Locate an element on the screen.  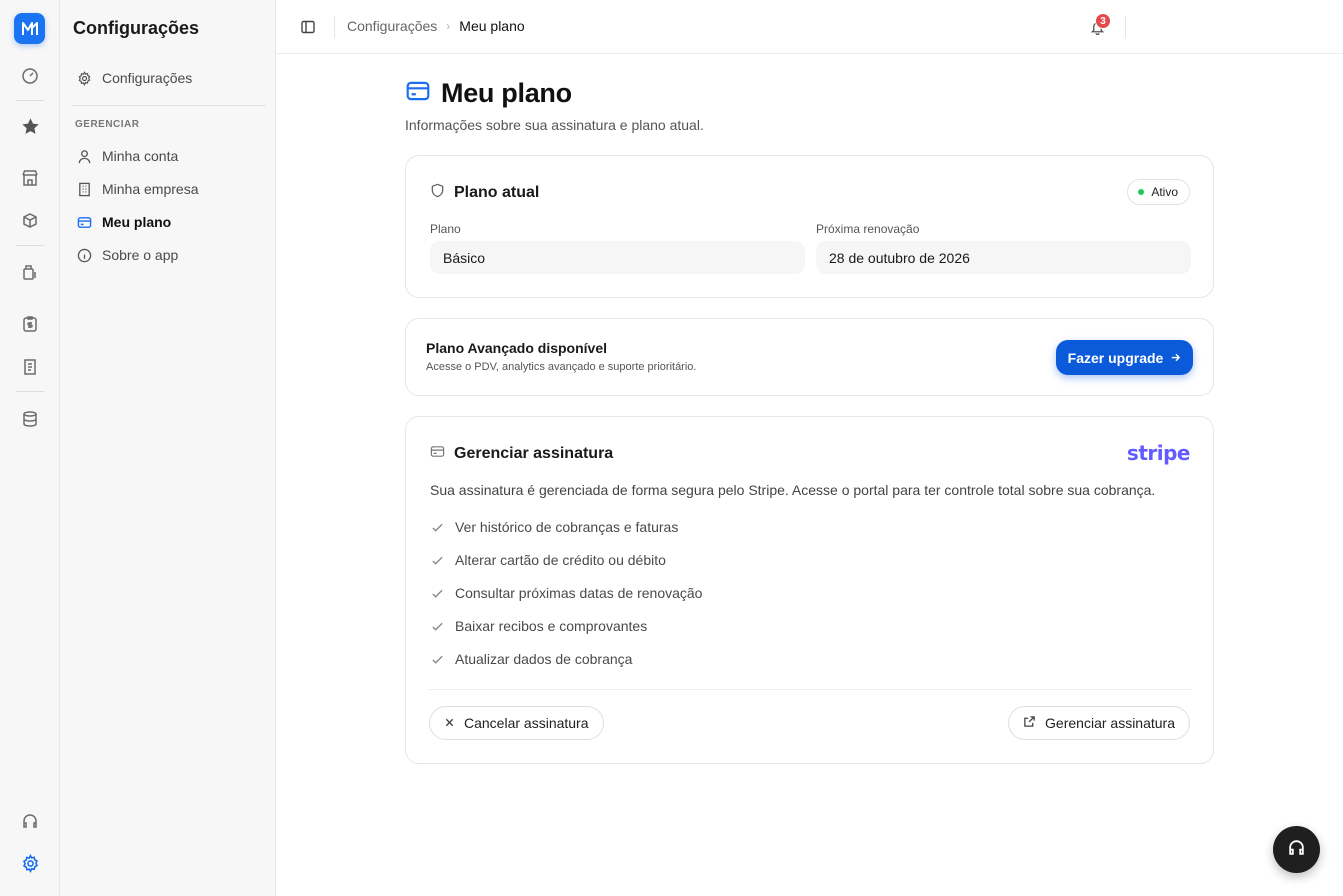
feature-item: Alterar cartão de crédito ou débito is located at coordinates (548, 560).